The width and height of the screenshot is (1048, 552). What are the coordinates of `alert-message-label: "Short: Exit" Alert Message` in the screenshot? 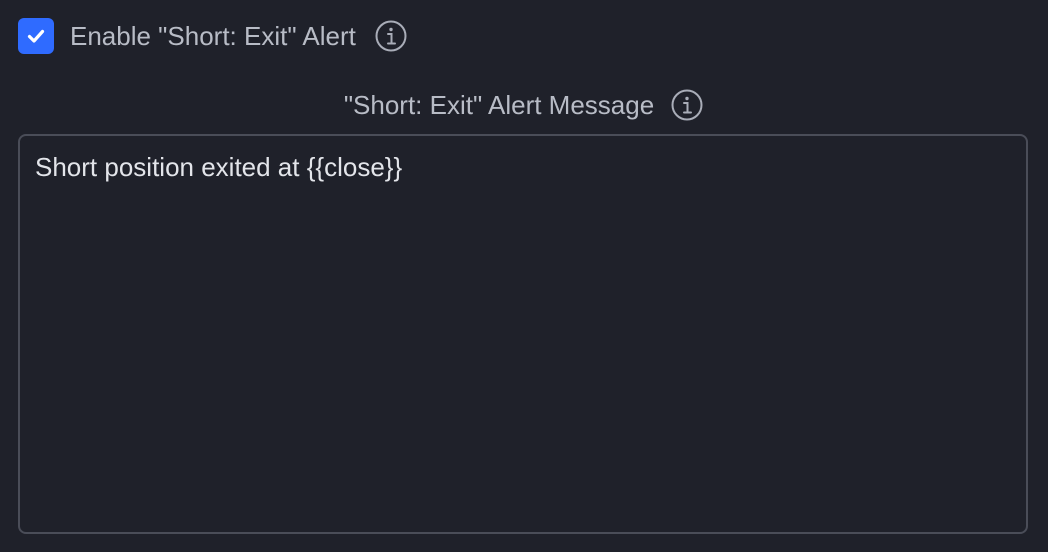 It's located at (499, 105).